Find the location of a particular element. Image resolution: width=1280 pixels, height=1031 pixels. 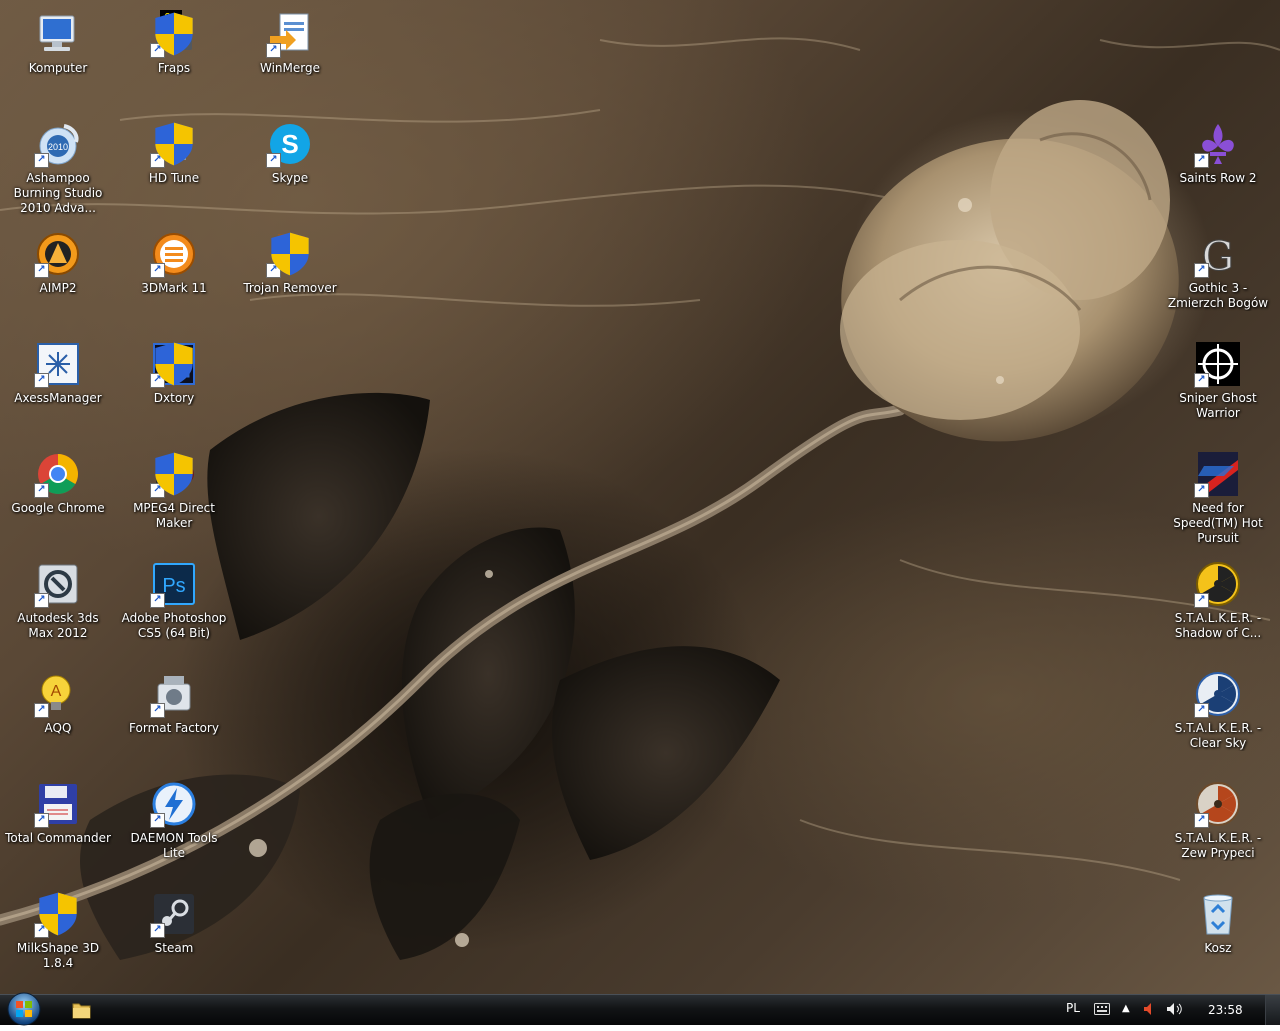

desktop-icon-label: Need for Speed(TM) Hot Pursuit is located at coordinates (1218, 523).